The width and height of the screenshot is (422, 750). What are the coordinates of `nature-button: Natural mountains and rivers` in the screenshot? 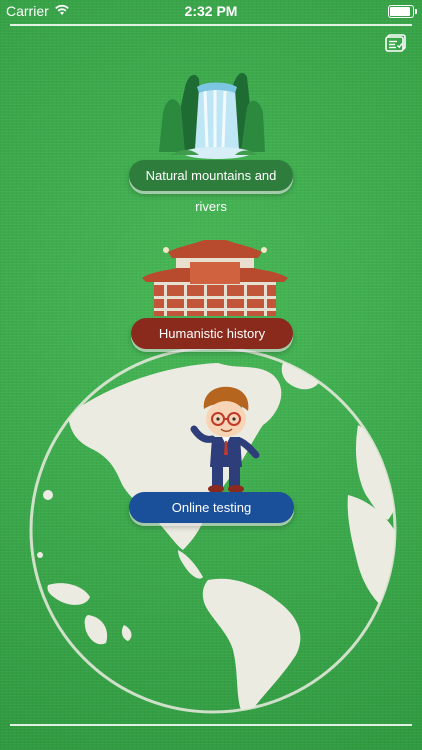 It's located at (211, 187).